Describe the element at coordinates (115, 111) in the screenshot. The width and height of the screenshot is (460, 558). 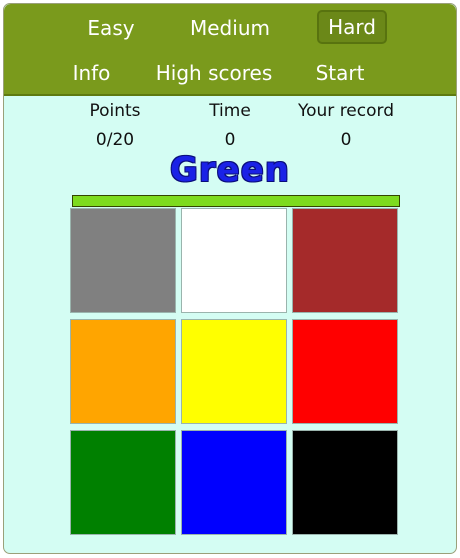
I see `points-label: Points` at that location.